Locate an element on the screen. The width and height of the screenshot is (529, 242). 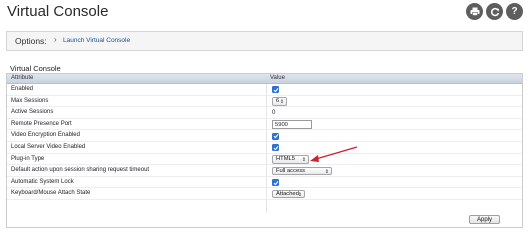
value-text: 0 is located at coordinates (274, 112).